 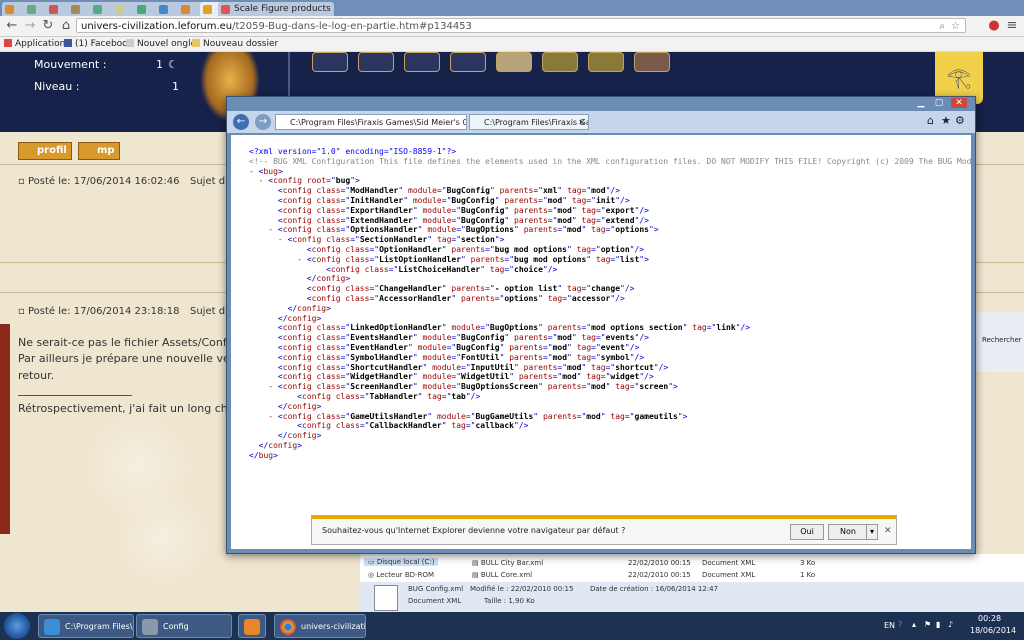 What do you see at coordinates (103, 181) in the screenshot?
I see `post-date: Posté le: 17/06/2014 16:02:46` at bounding box center [103, 181].